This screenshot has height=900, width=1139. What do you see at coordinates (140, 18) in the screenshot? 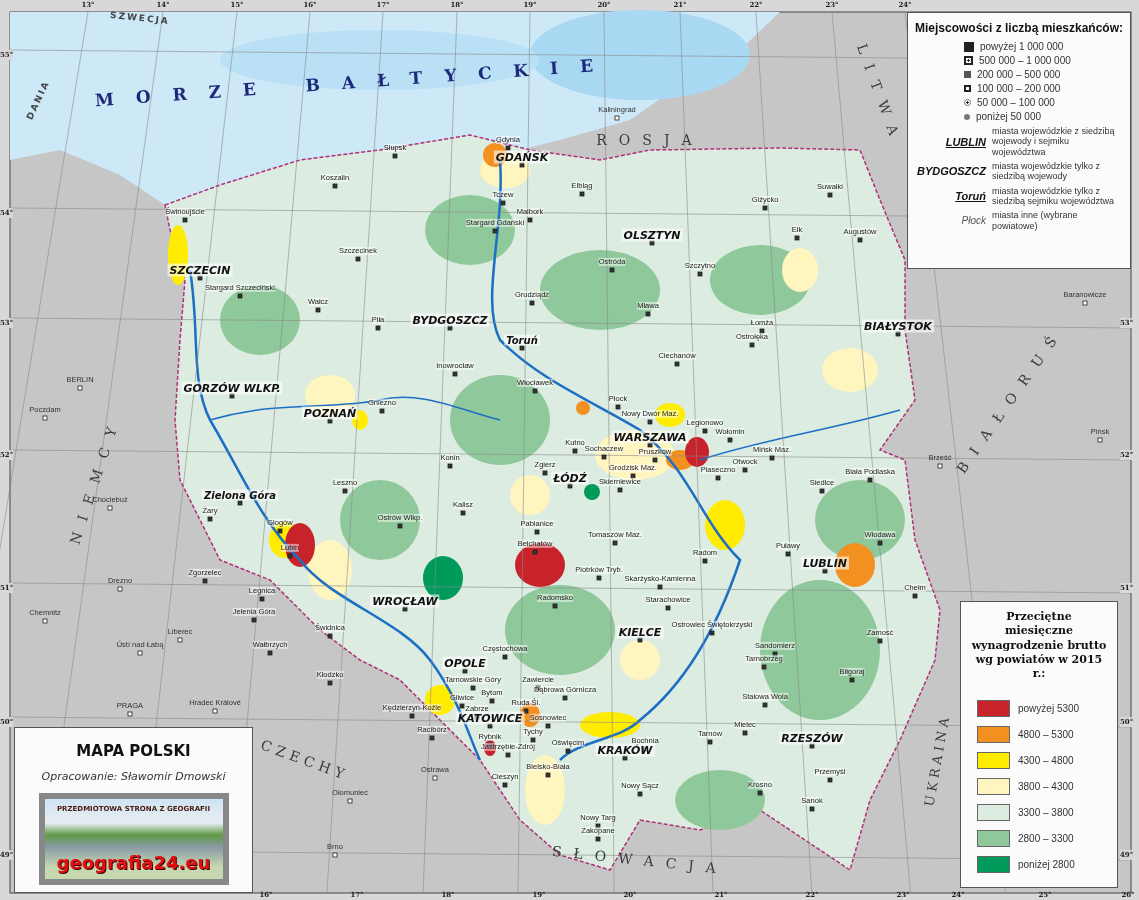
I see `country-label: SZWECJA` at bounding box center [140, 18].